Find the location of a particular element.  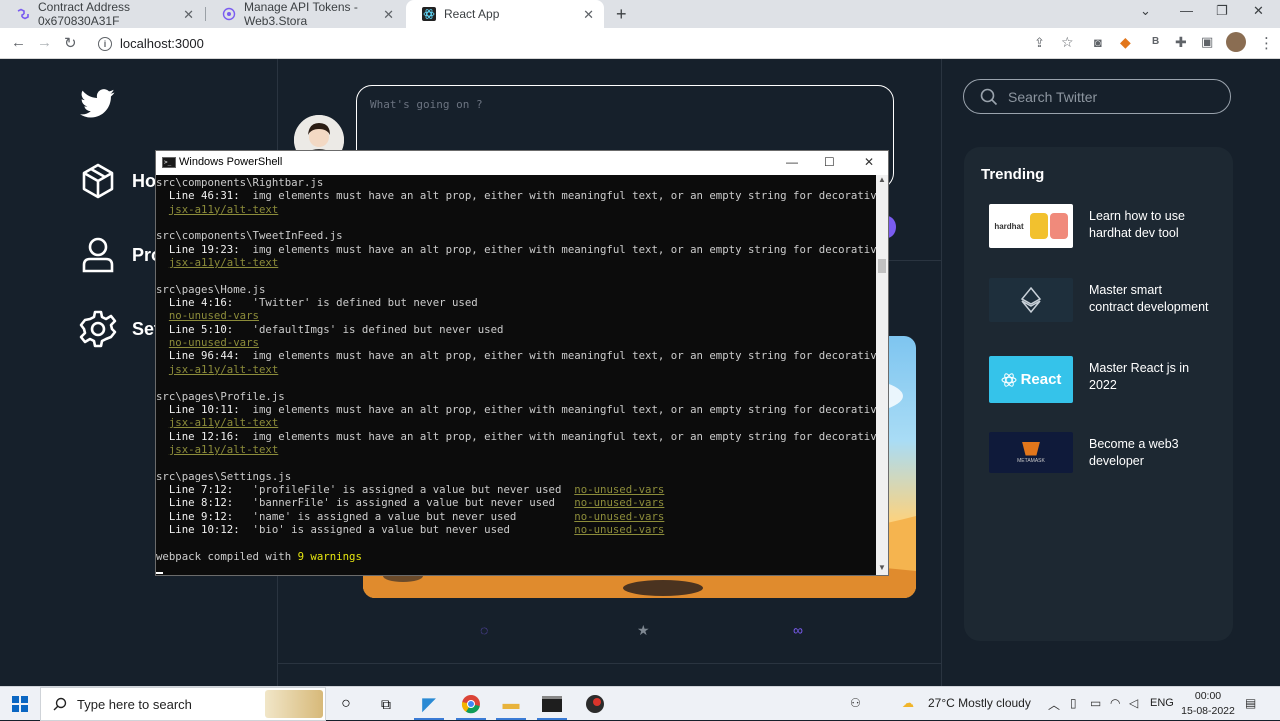

terminal-line: src\pages\Settings.js is located at coordinates (516, 476).